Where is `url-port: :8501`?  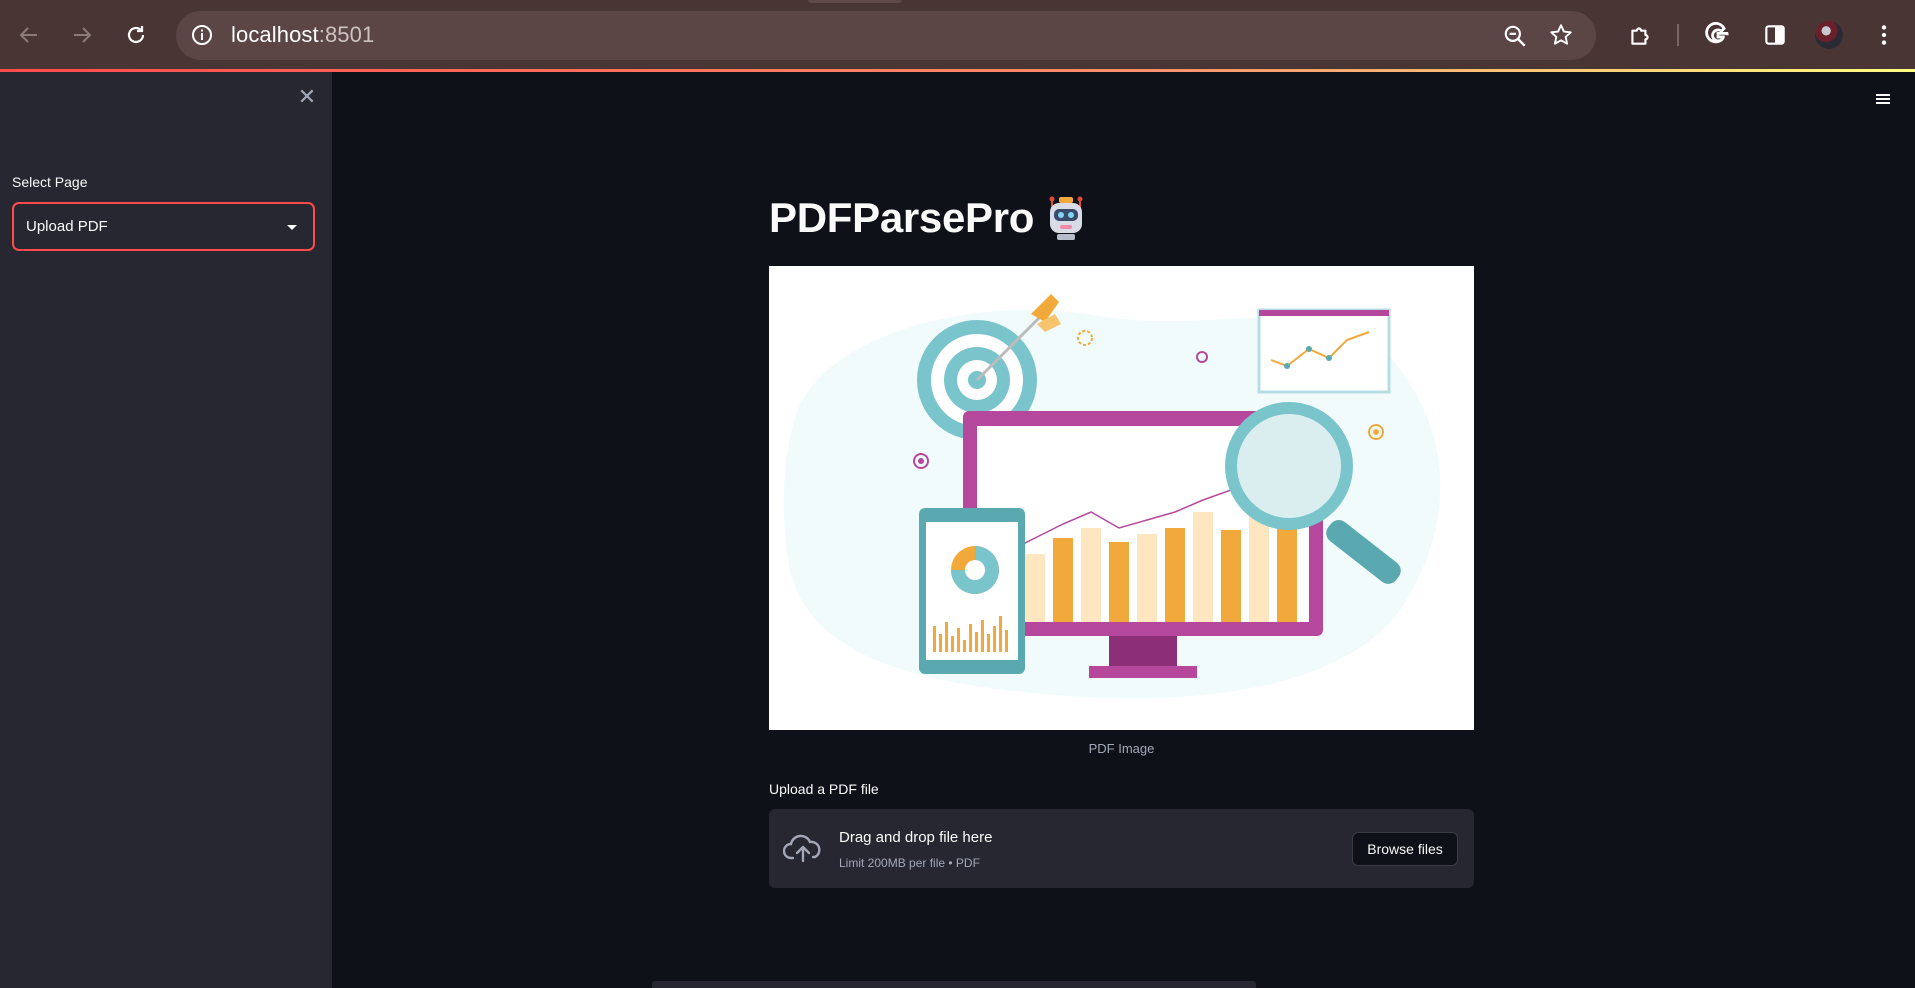
url-port: :8501 is located at coordinates (346, 34).